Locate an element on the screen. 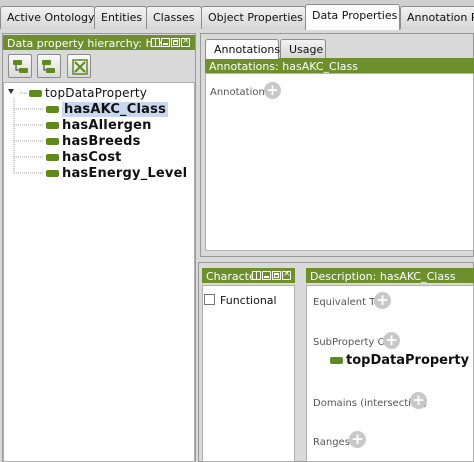  annotations-header-title: Annotations: hasAKC_Class is located at coordinates (283, 66).